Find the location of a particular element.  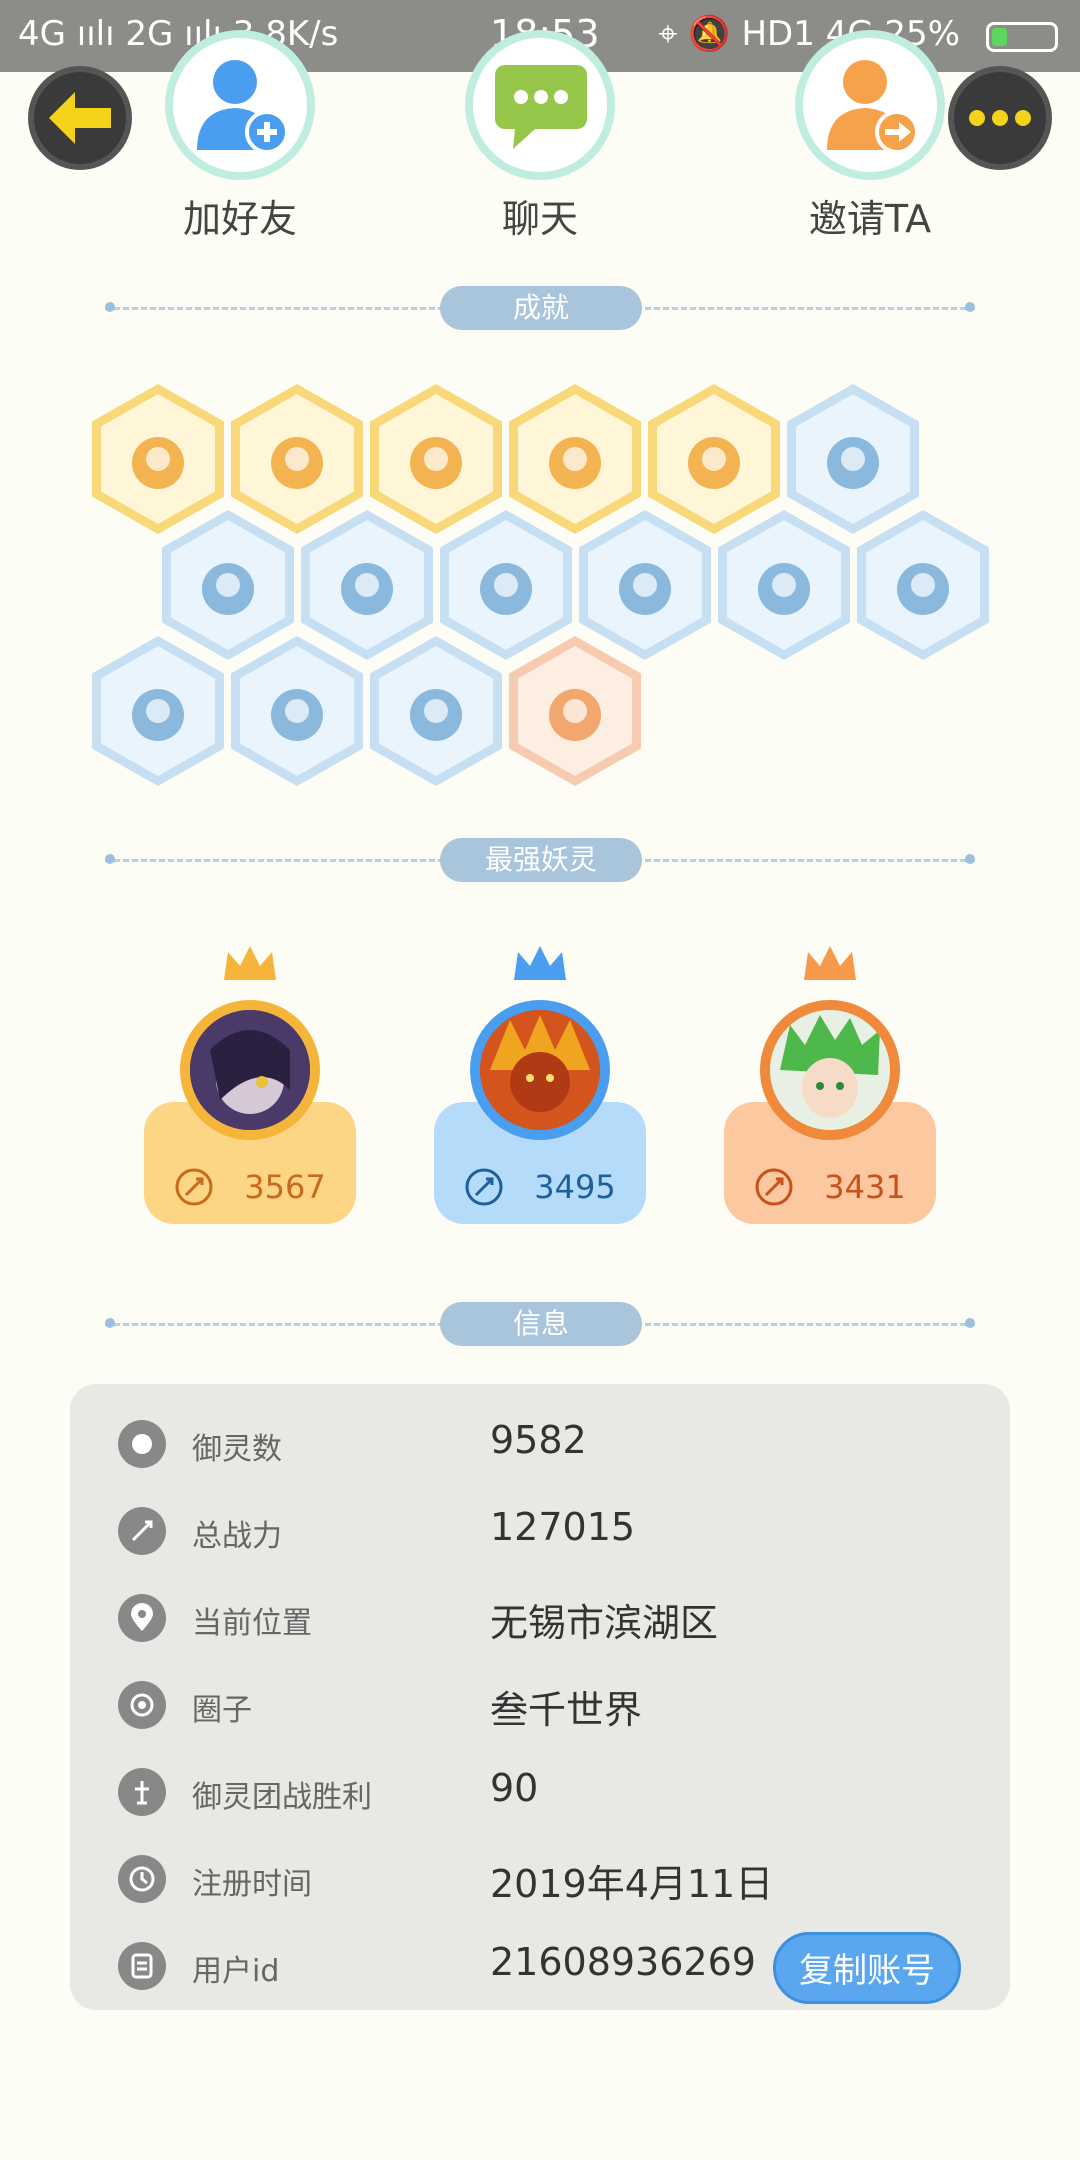

chat-label: 聊天 is located at coordinates (539, 219).